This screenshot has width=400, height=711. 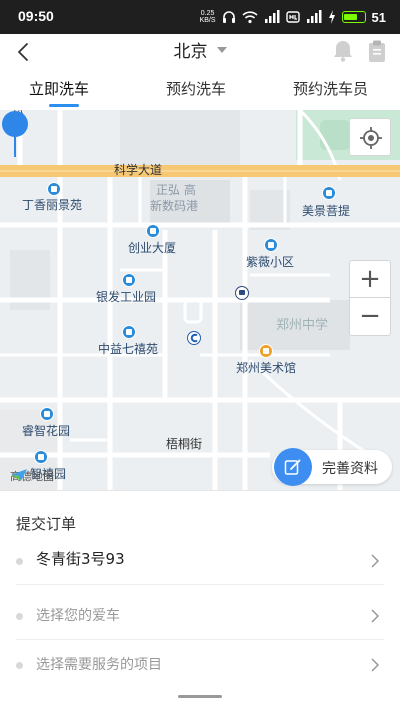 What do you see at coordinates (99, 665) in the screenshot?
I see `select-service-placeholder: 选择需要服务的项目` at bounding box center [99, 665].